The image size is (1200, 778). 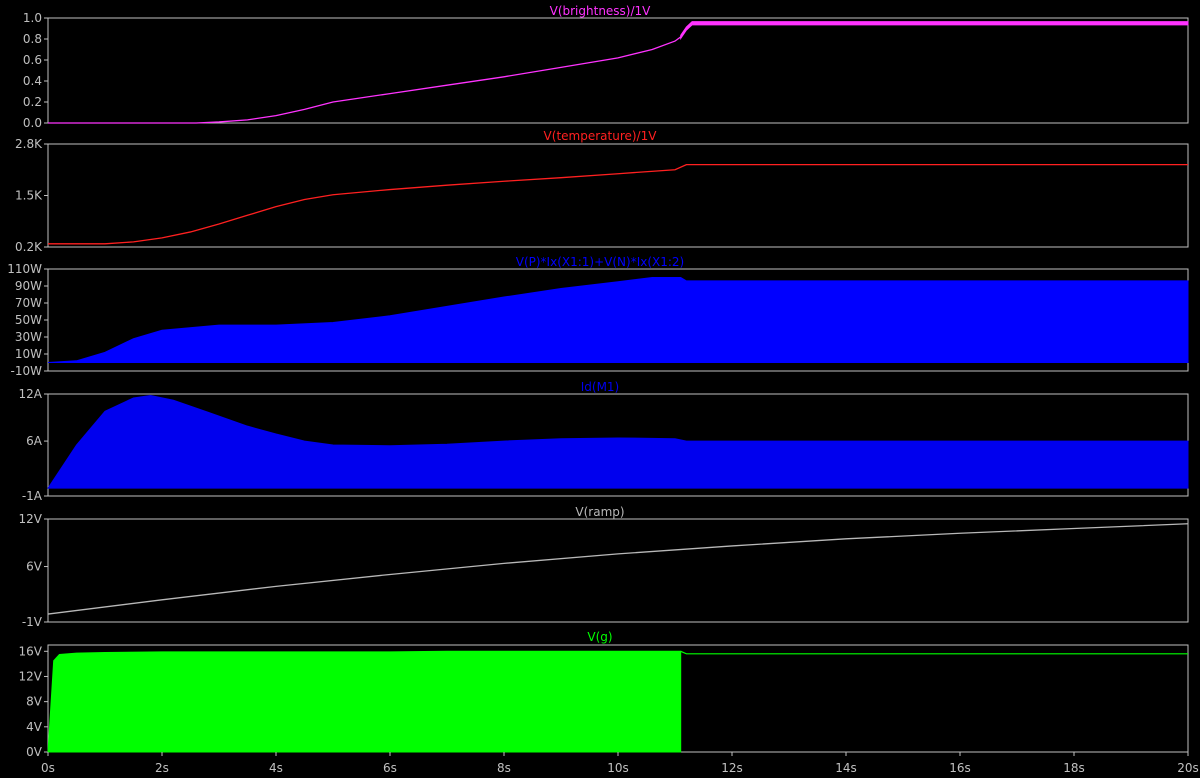 What do you see at coordinates (390, 768) in the screenshot?
I see `x-tick-label: 6s` at bounding box center [390, 768].